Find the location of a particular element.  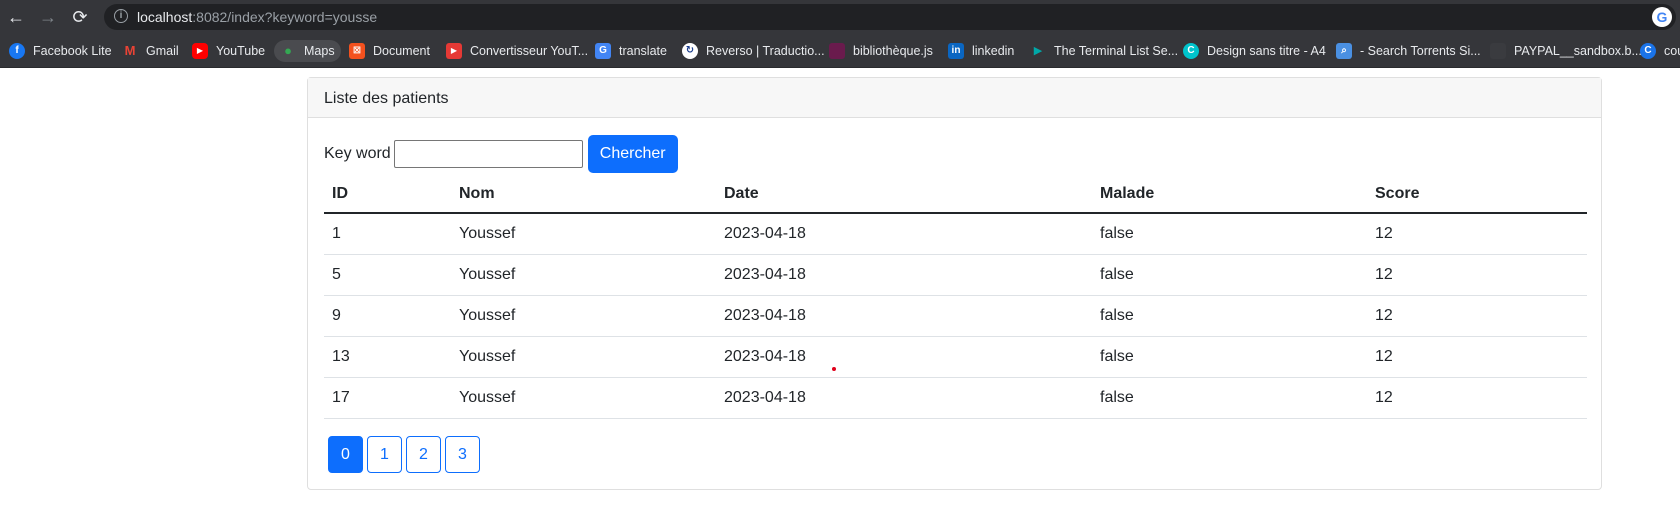

search-form: Key word Chercher is located at coordinates (501, 154).